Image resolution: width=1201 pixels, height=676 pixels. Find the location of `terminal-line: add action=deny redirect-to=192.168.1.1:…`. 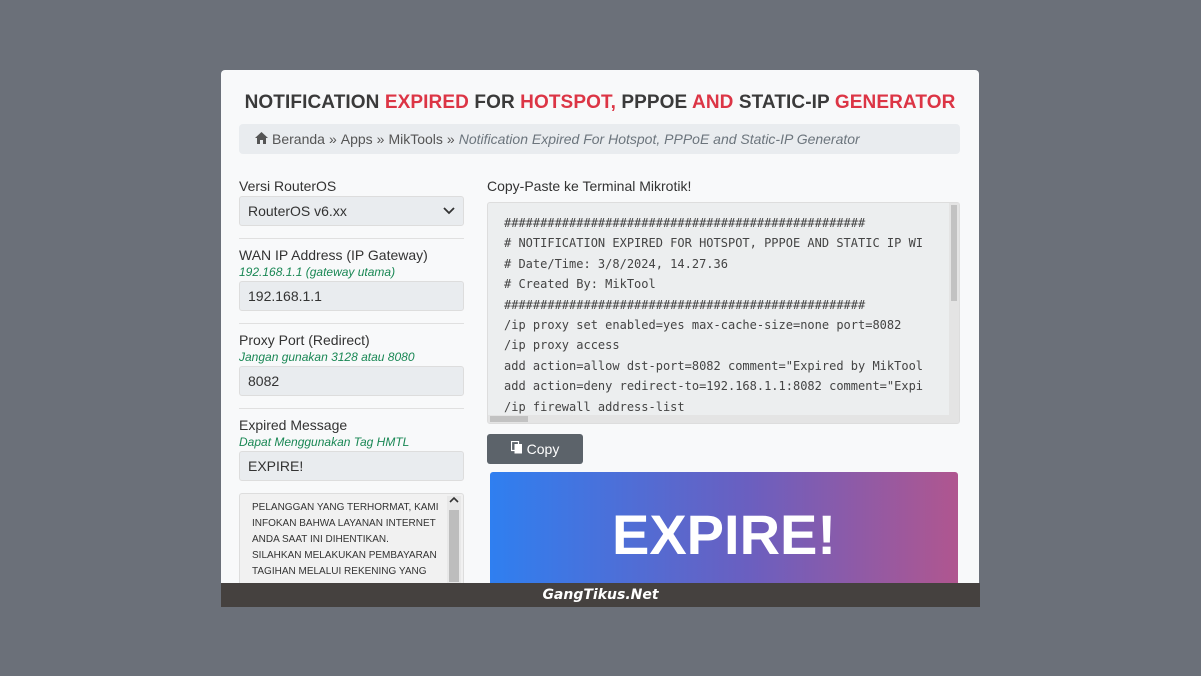

terminal-line: add action=deny redirect-to=192.168.1.1:… is located at coordinates (714, 386).